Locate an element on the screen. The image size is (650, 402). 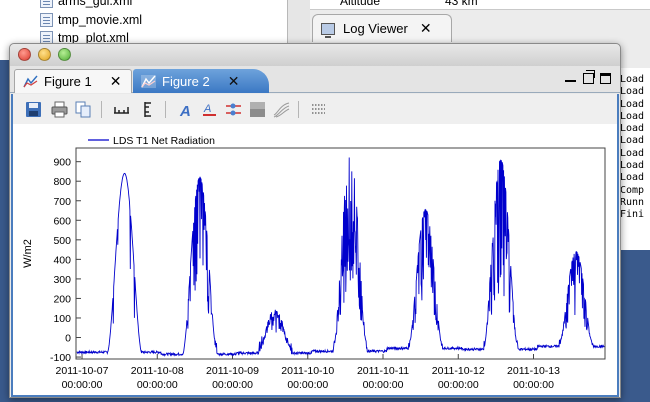
x-tick-label: 2011-10-09 is located at coordinates (232, 371).